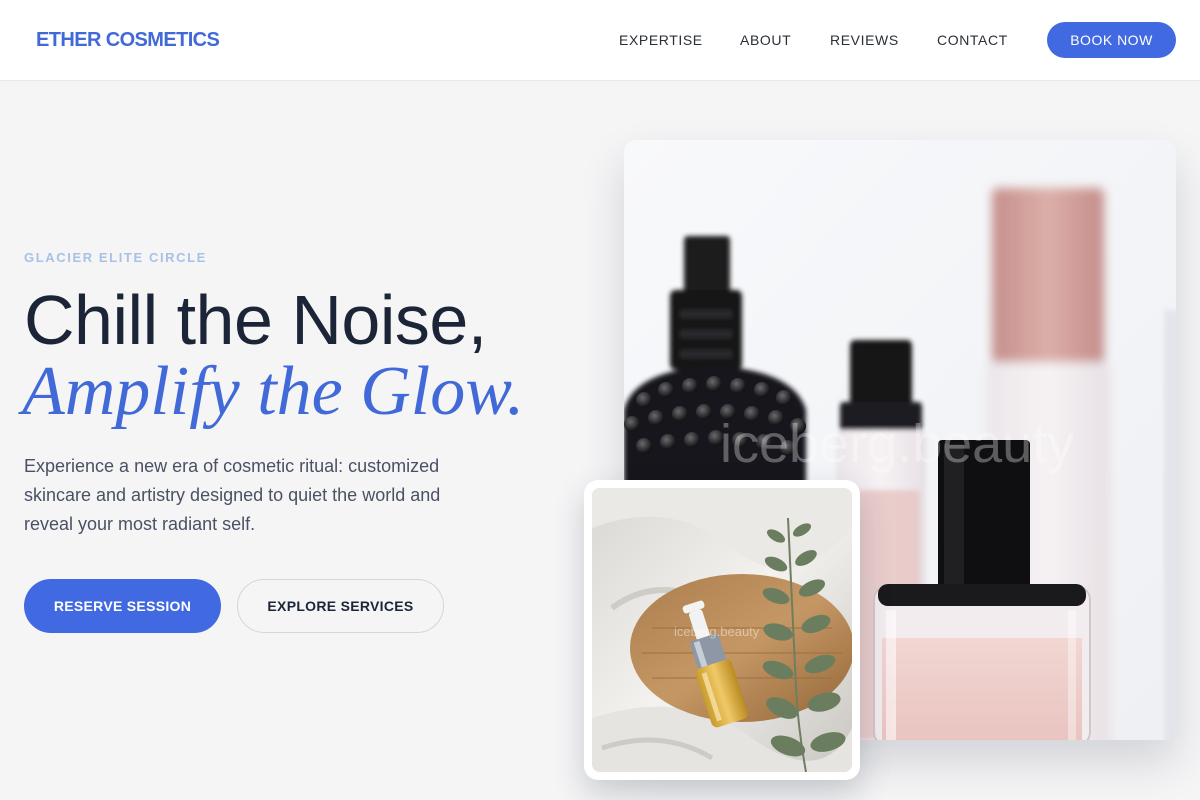 The width and height of the screenshot is (1200, 800). Describe the element at coordinates (255, 320) in the screenshot. I see `hero-headline-line1: Chill the Noise,` at that location.